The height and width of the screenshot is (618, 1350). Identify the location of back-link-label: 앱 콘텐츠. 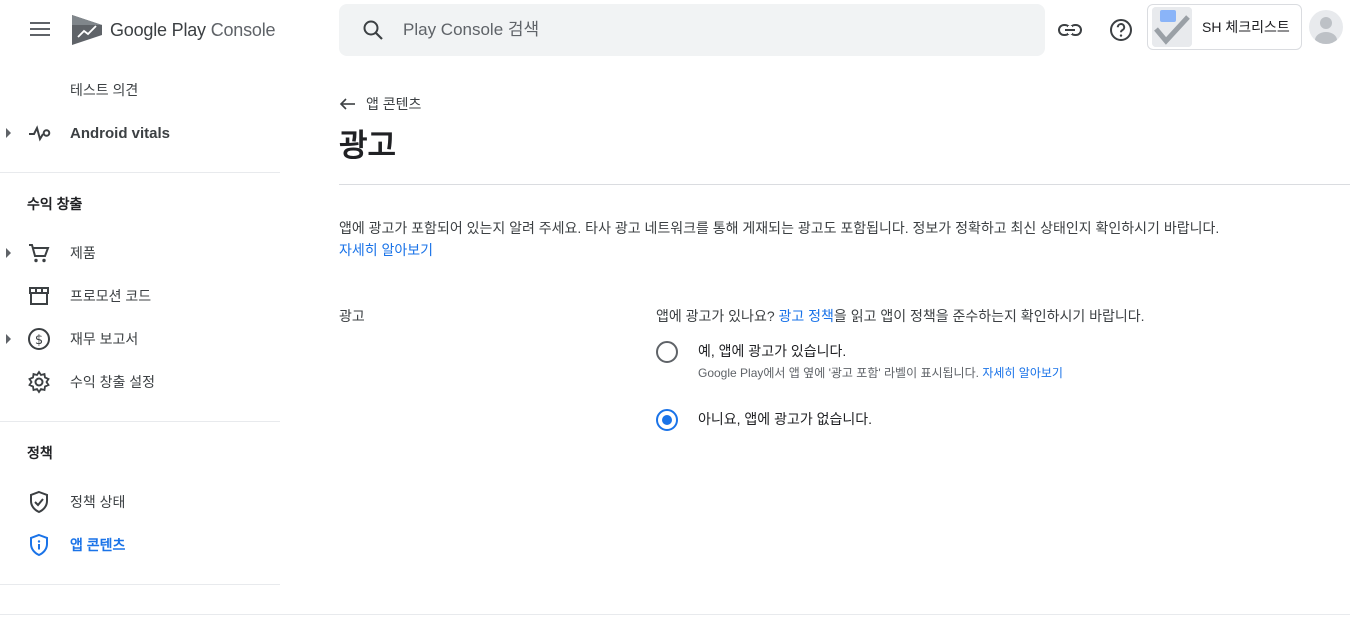
(394, 104).